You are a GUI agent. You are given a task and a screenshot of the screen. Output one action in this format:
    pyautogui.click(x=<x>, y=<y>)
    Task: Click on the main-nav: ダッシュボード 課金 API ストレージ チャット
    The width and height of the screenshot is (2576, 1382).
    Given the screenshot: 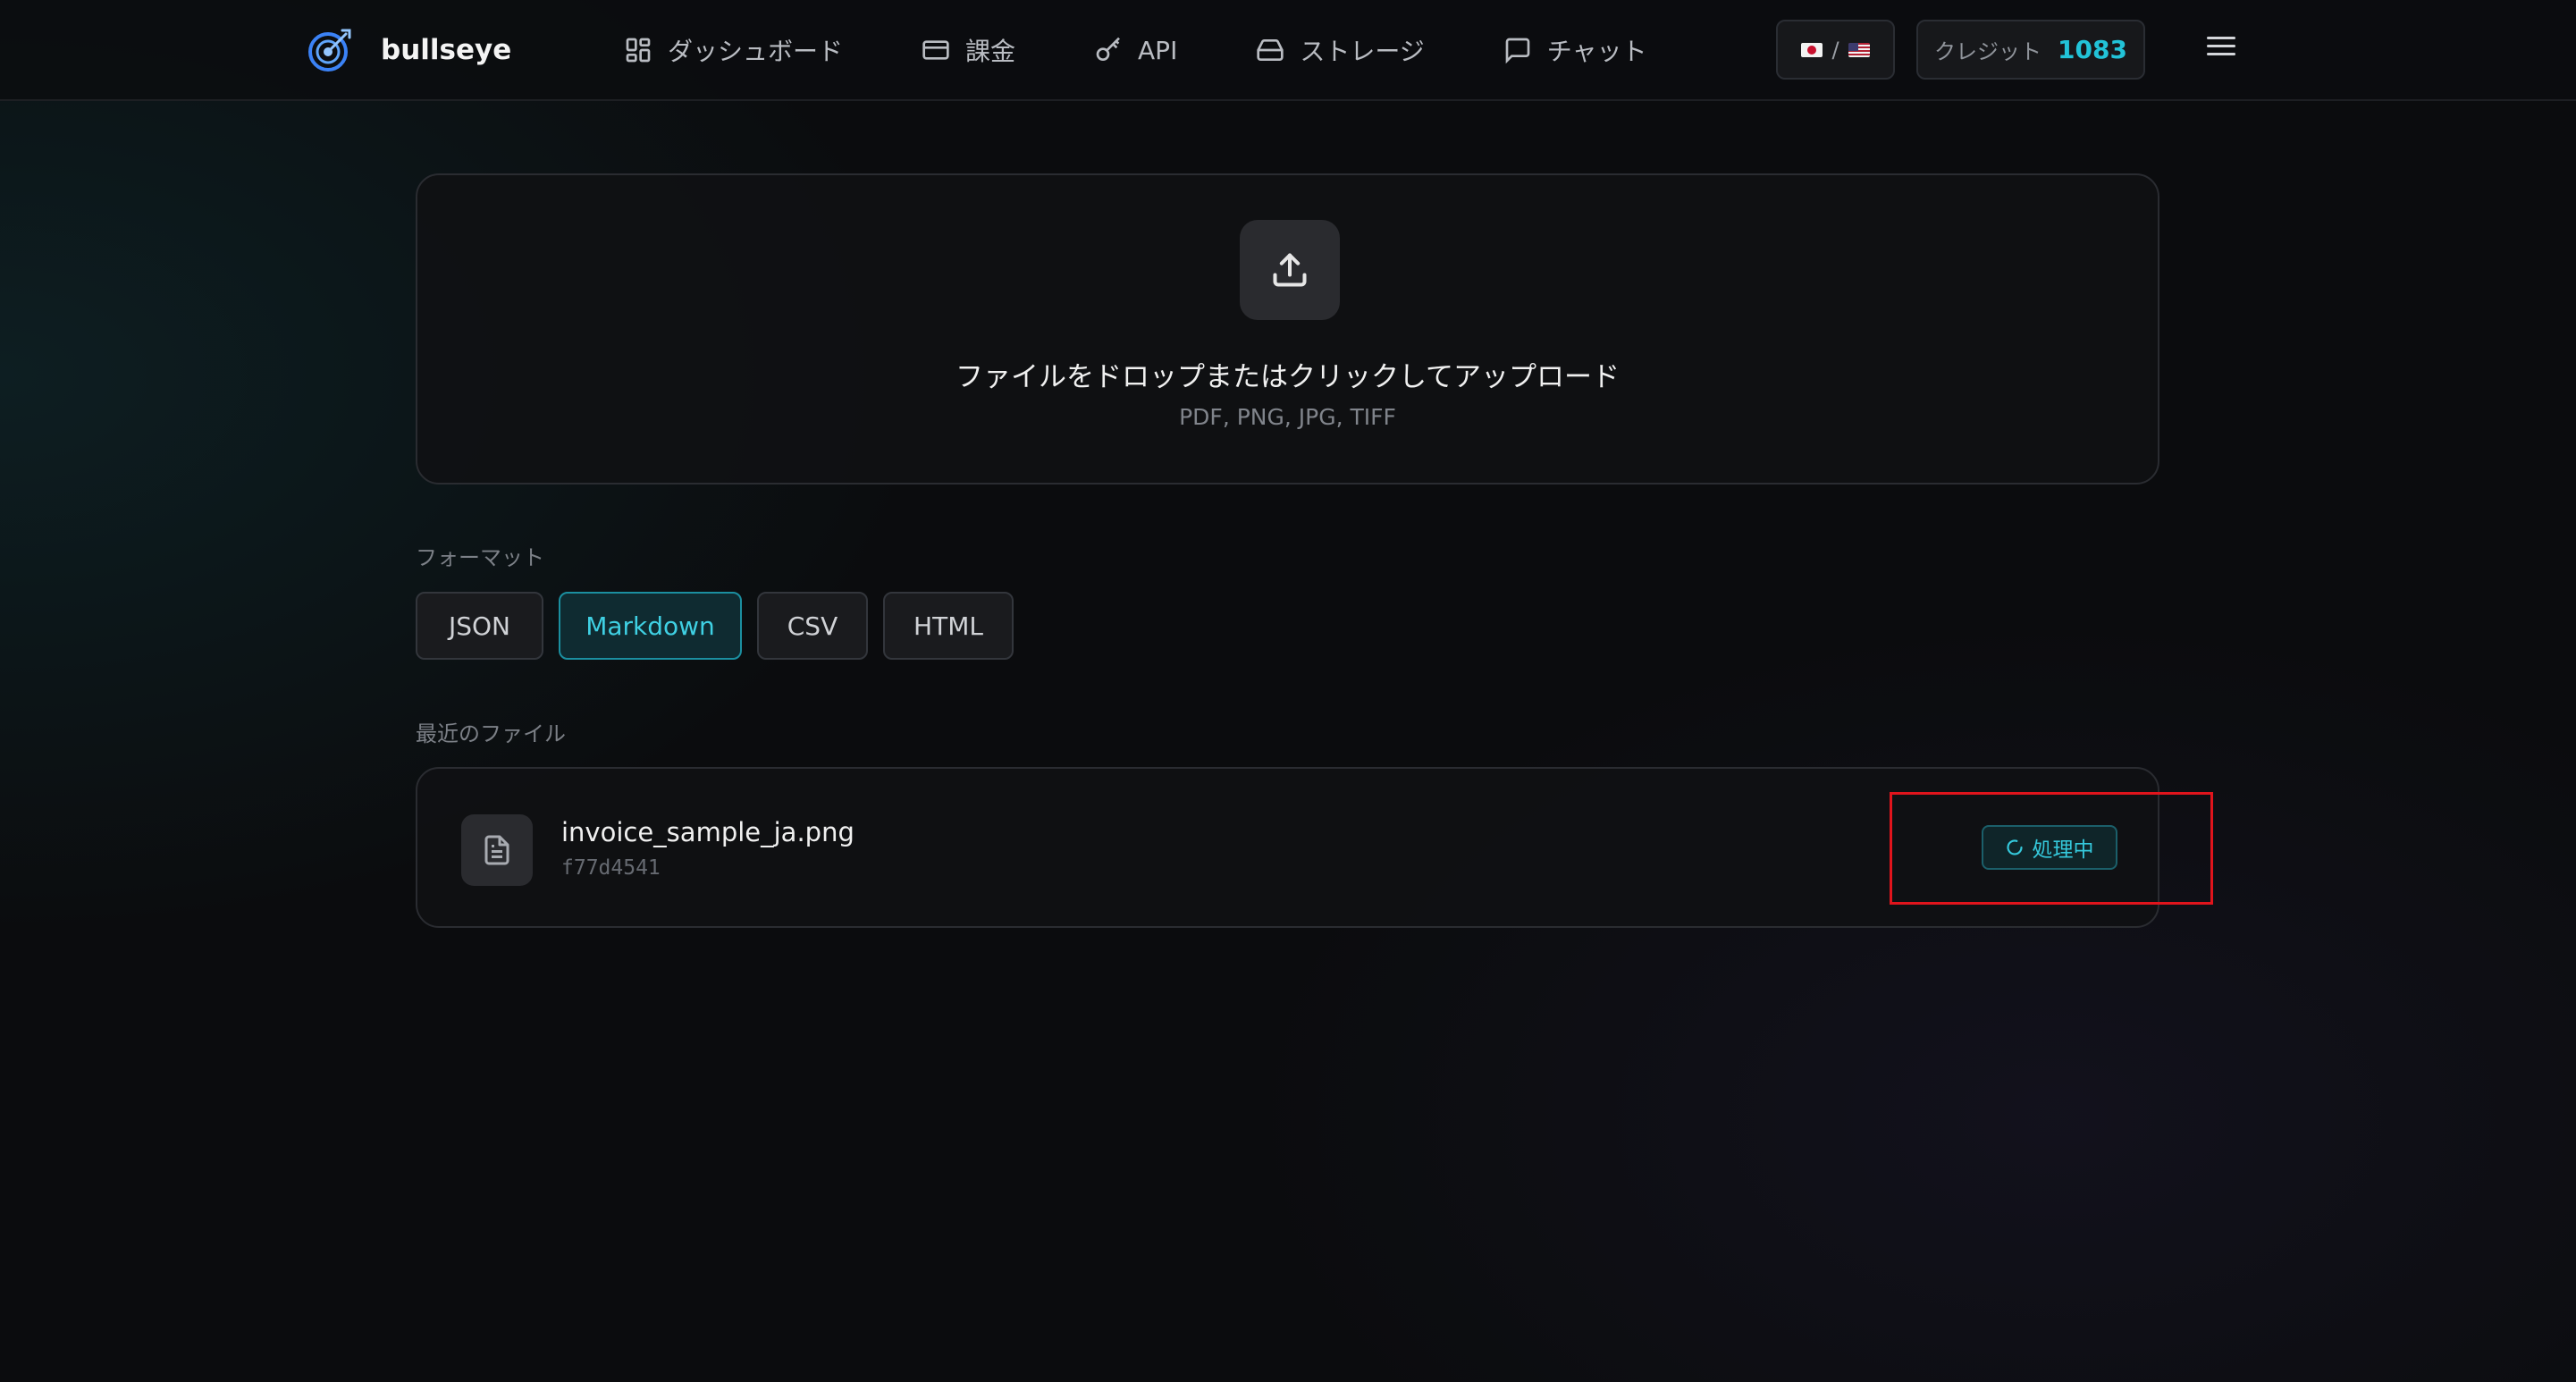 What is the action you would take?
    pyautogui.click(x=1135, y=50)
    